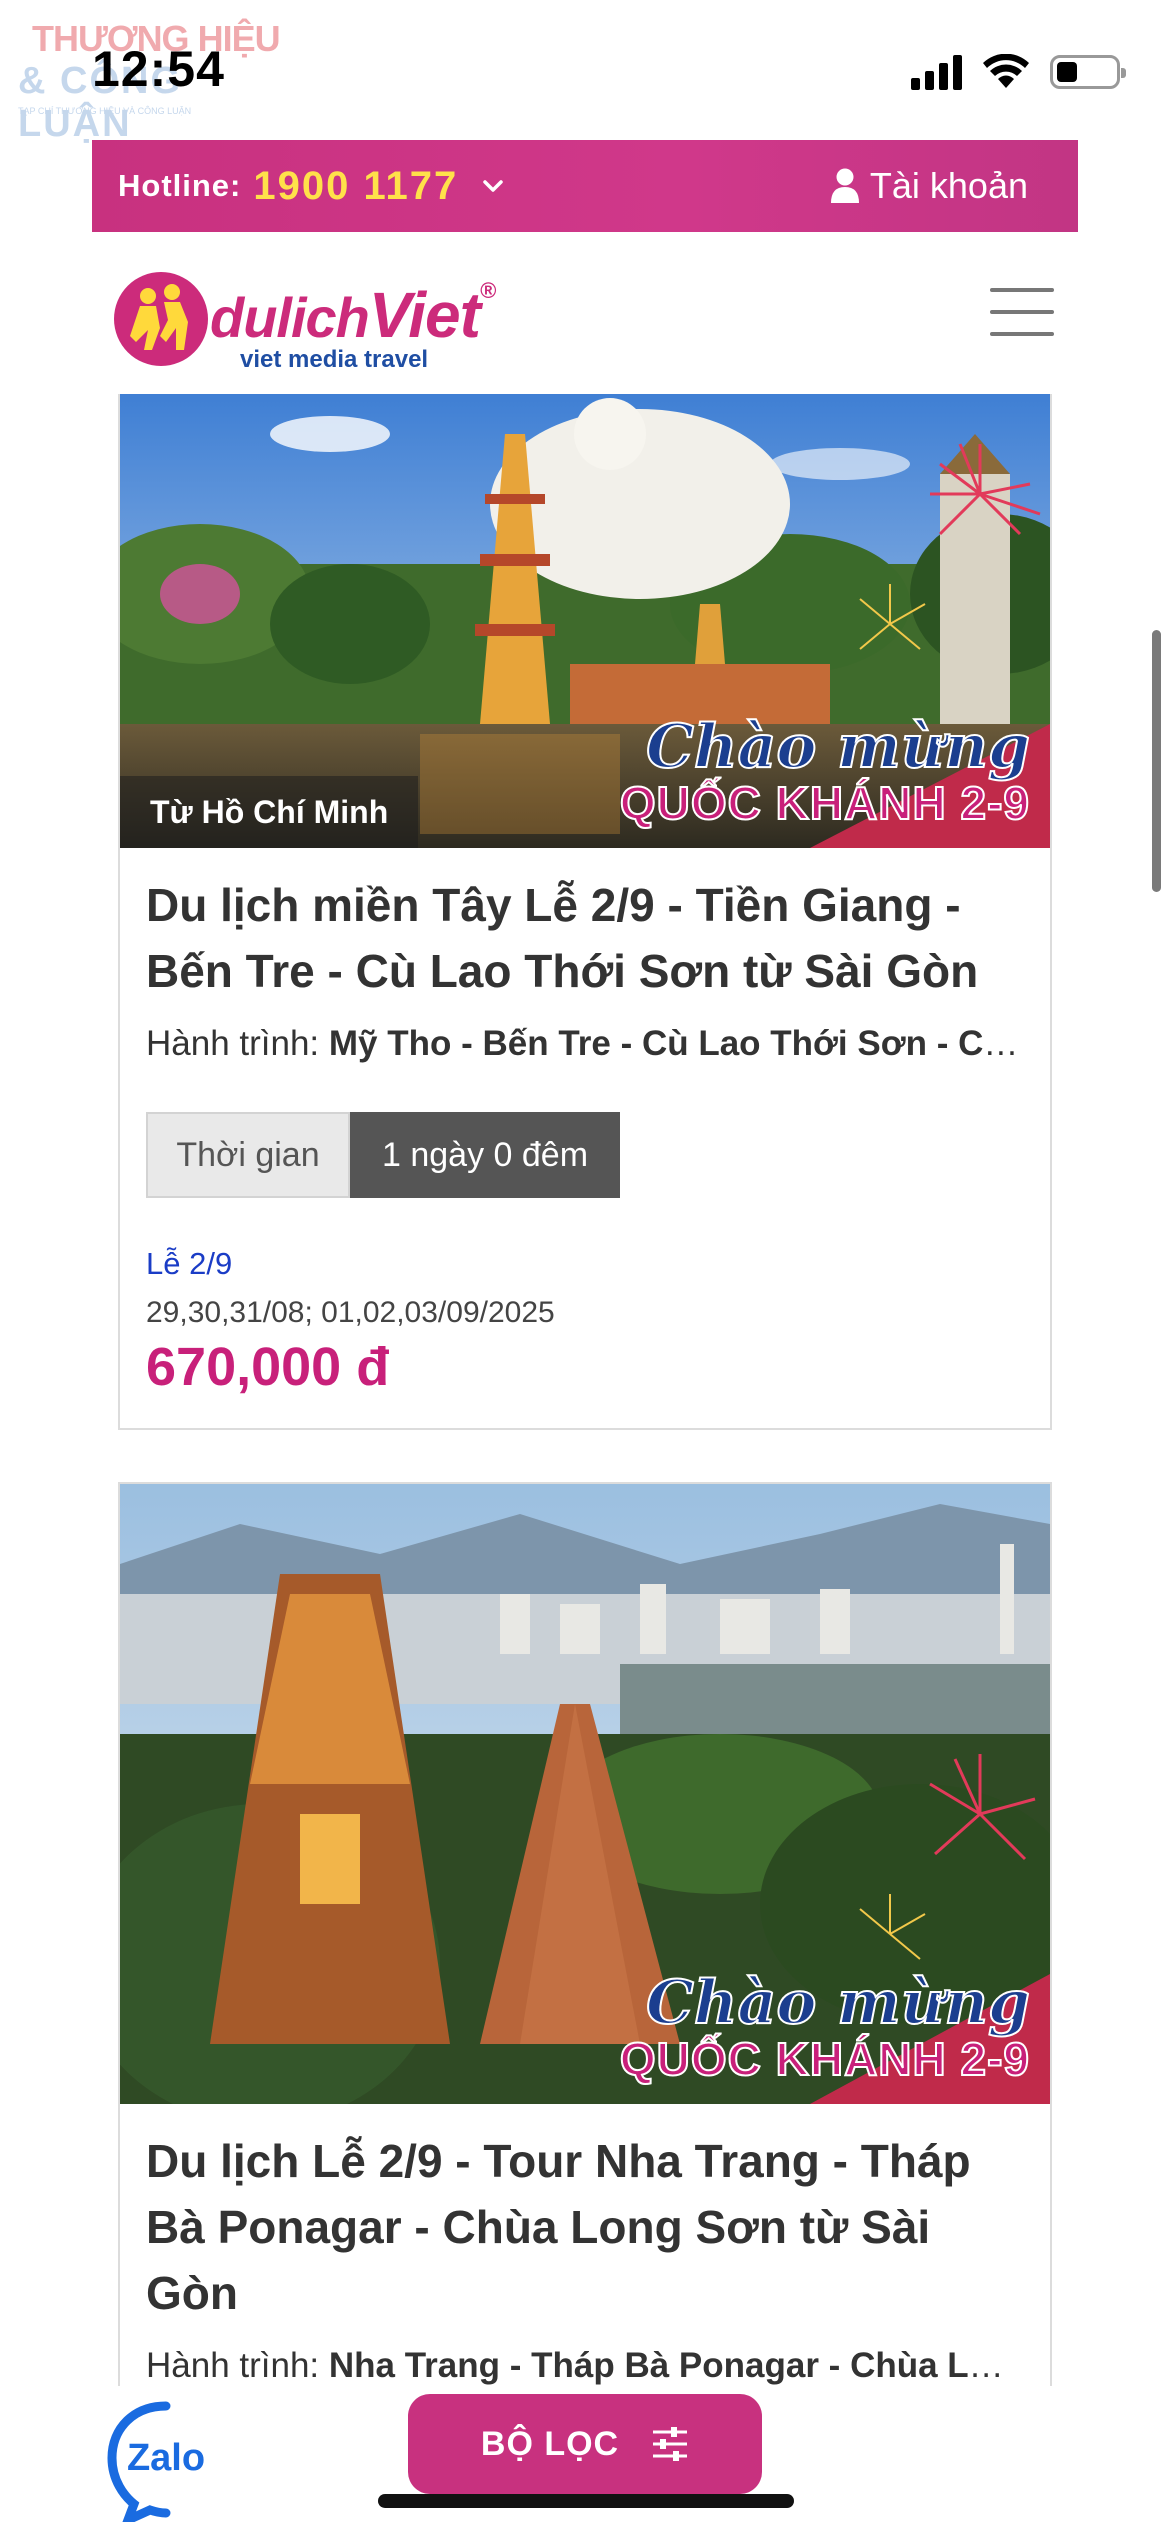  I want to click on watermark-line-3: TẠP CHÍ THƯƠNG HIỆU VÀ CÔNG LUẬN, so click(105, 111).